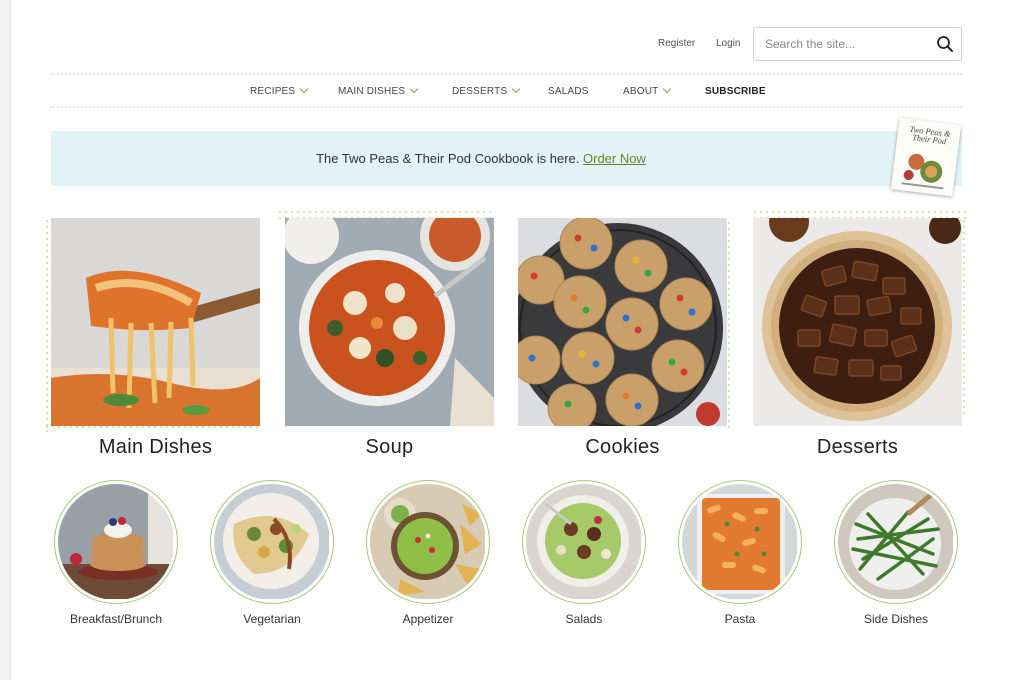  Describe the element at coordinates (568, 91) in the screenshot. I see `nav-item-salads: SALADS` at that location.